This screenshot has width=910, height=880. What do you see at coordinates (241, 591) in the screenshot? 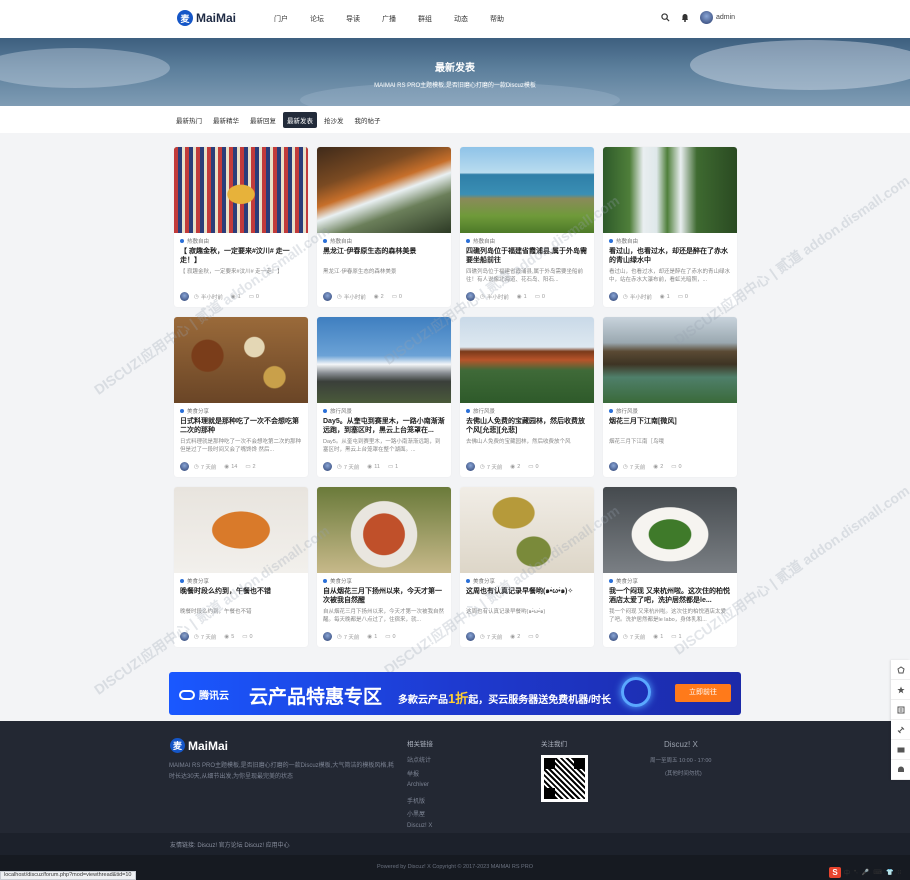
I see `thread-title: 晚餐时段么约到，午餐也不错` at bounding box center [241, 591].